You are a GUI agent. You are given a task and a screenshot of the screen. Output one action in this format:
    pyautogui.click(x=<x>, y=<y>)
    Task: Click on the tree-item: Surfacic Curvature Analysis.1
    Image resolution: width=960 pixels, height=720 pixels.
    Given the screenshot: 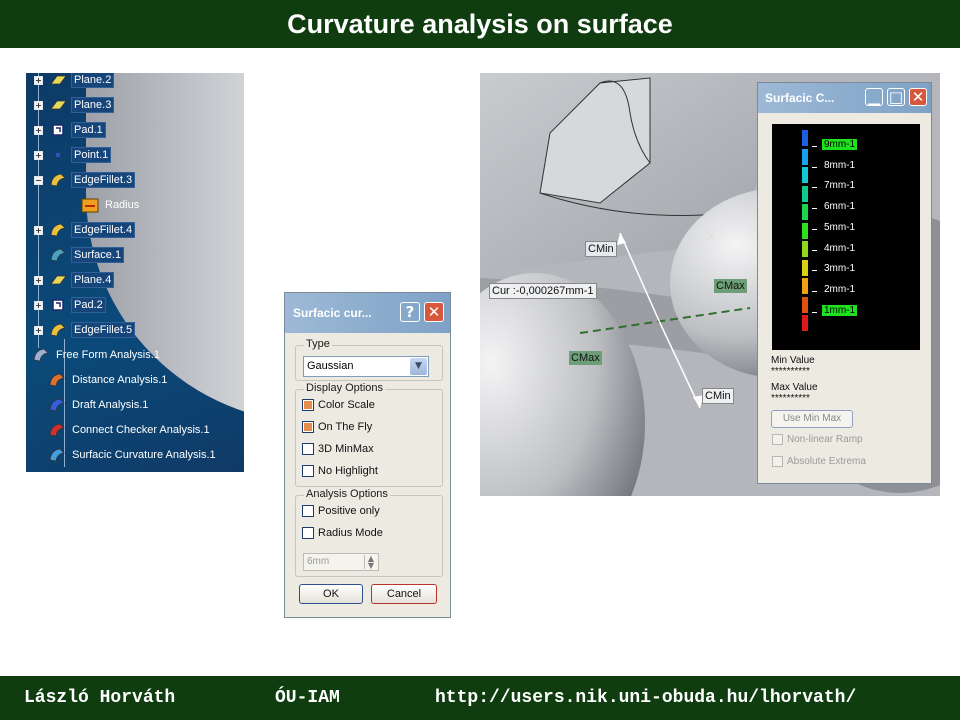 What is the action you would take?
    pyautogui.click(x=133, y=455)
    